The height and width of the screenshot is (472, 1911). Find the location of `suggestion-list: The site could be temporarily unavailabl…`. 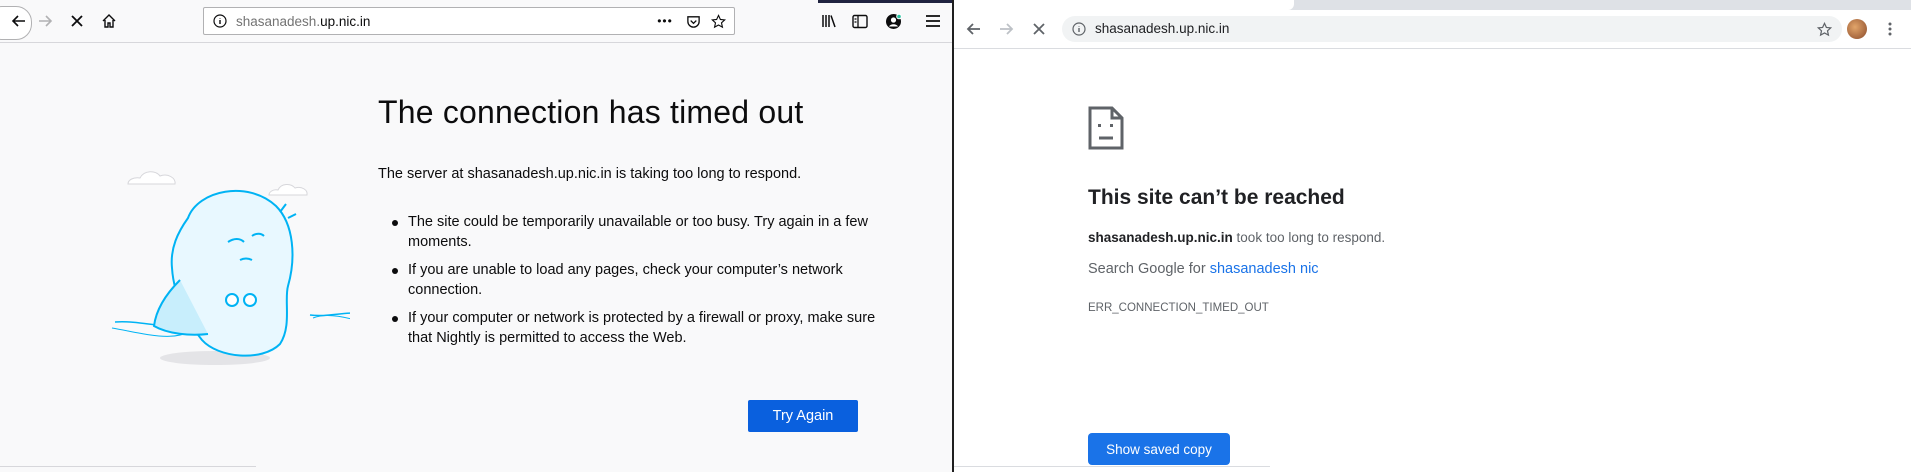

suggestion-list: The site could be temporarily unavailabl… is located at coordinates (638, 284).